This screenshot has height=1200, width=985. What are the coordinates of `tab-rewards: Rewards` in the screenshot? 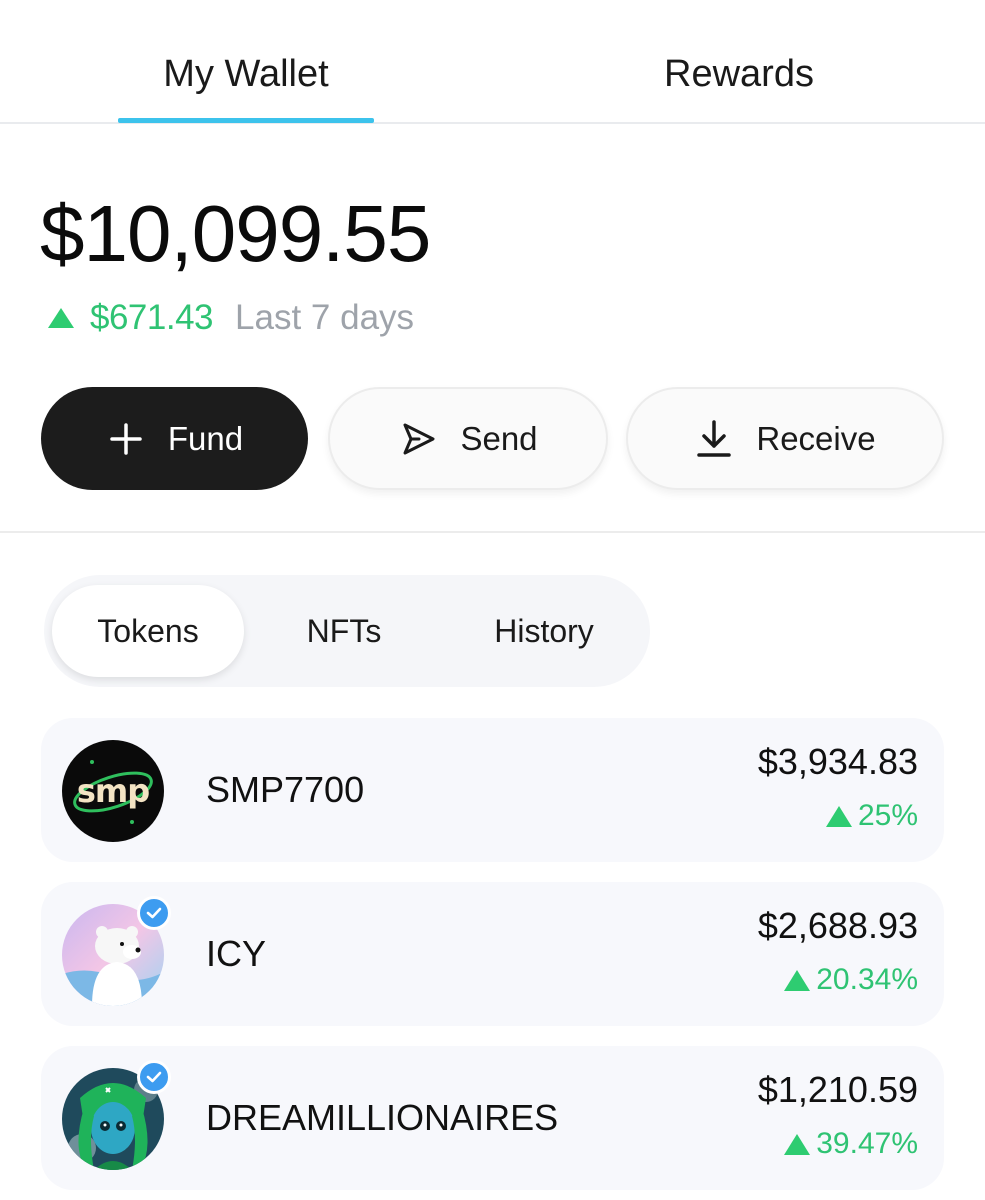 It's located at (739, 74).